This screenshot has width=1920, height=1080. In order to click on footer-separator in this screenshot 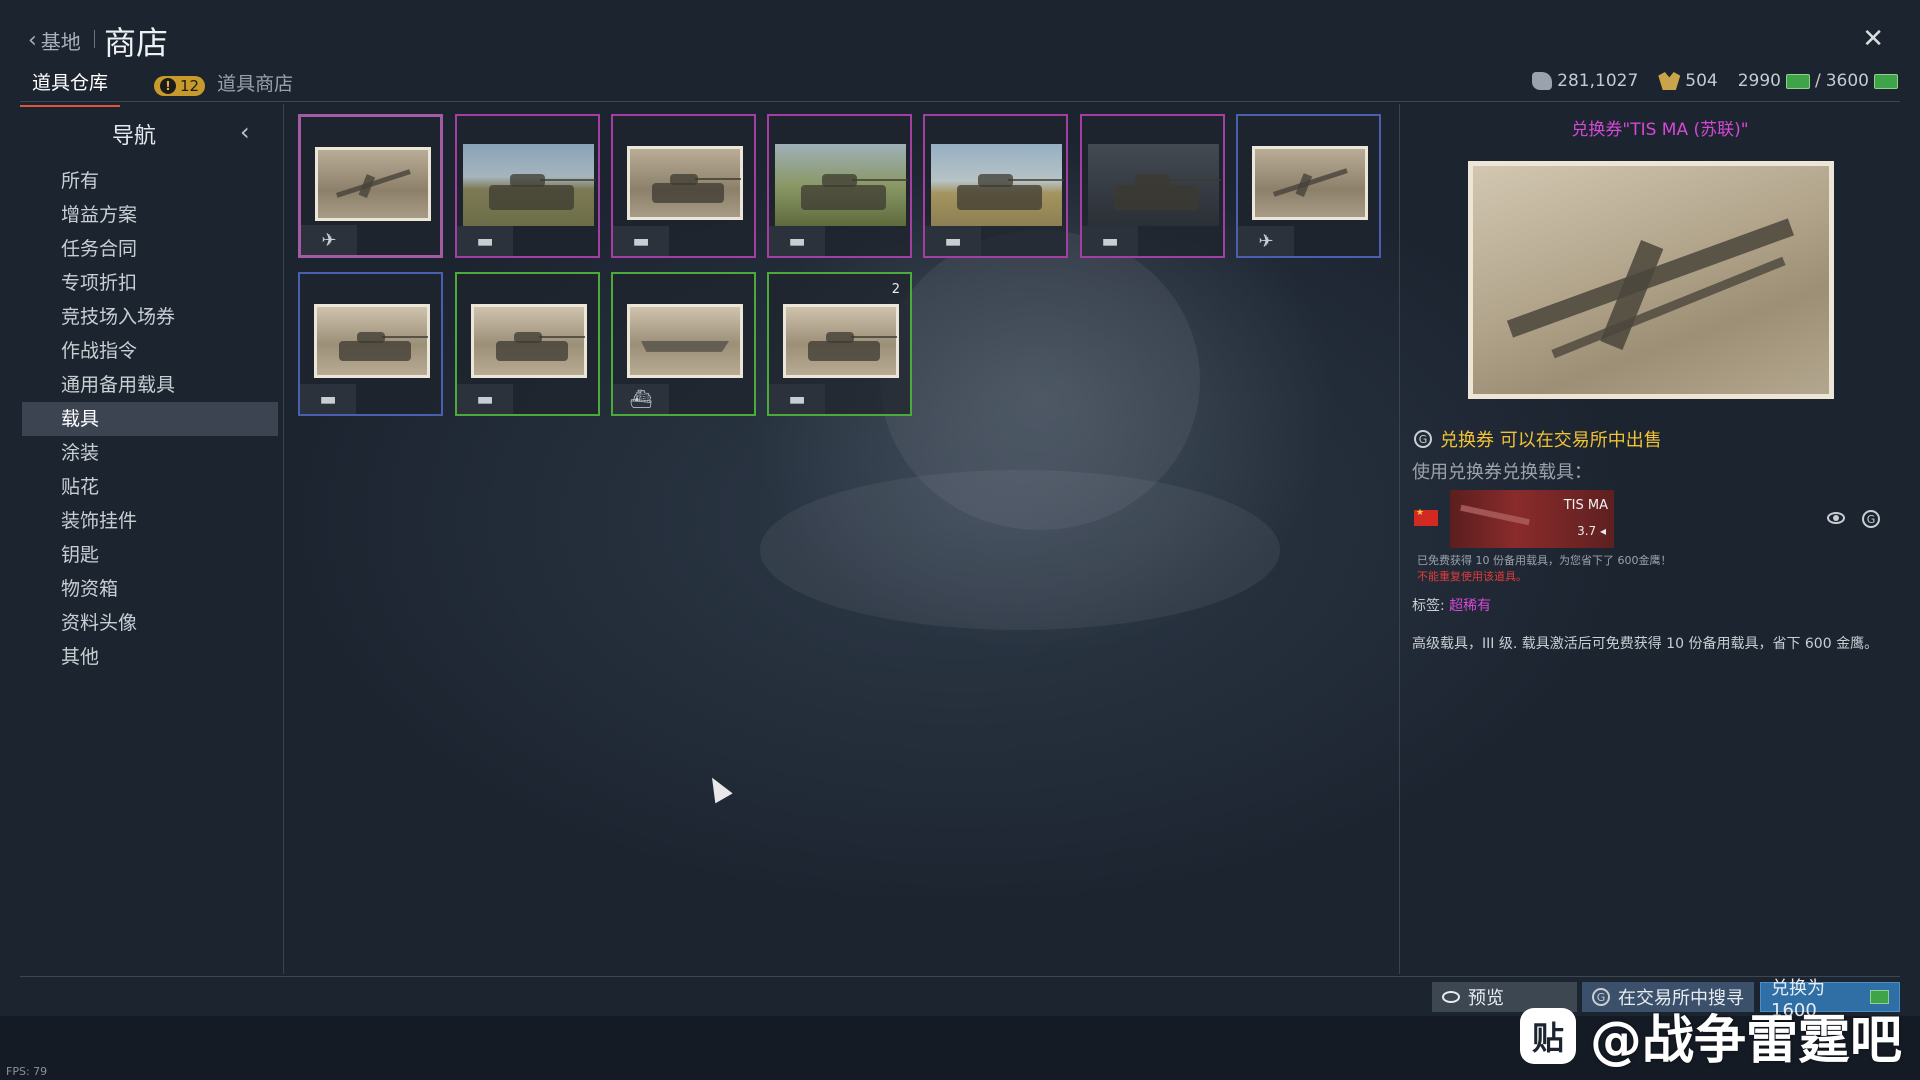, I will do `click(960, 976)`.